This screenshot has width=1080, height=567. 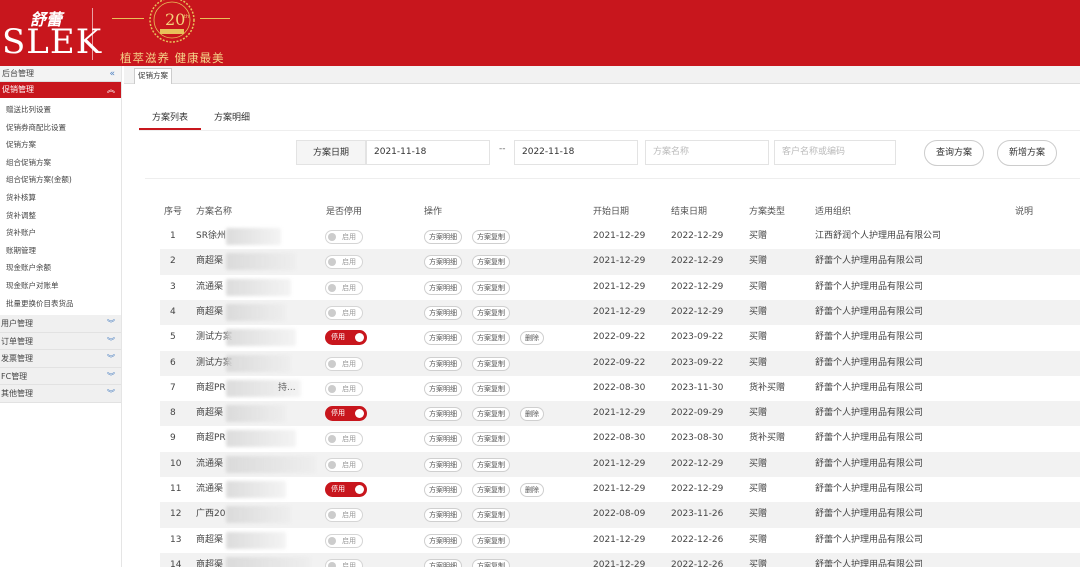 What do you see at coordinates (210, 413) in the screenshot?
I see `cell-name: 商超渠` at bounding box center [210, 413].